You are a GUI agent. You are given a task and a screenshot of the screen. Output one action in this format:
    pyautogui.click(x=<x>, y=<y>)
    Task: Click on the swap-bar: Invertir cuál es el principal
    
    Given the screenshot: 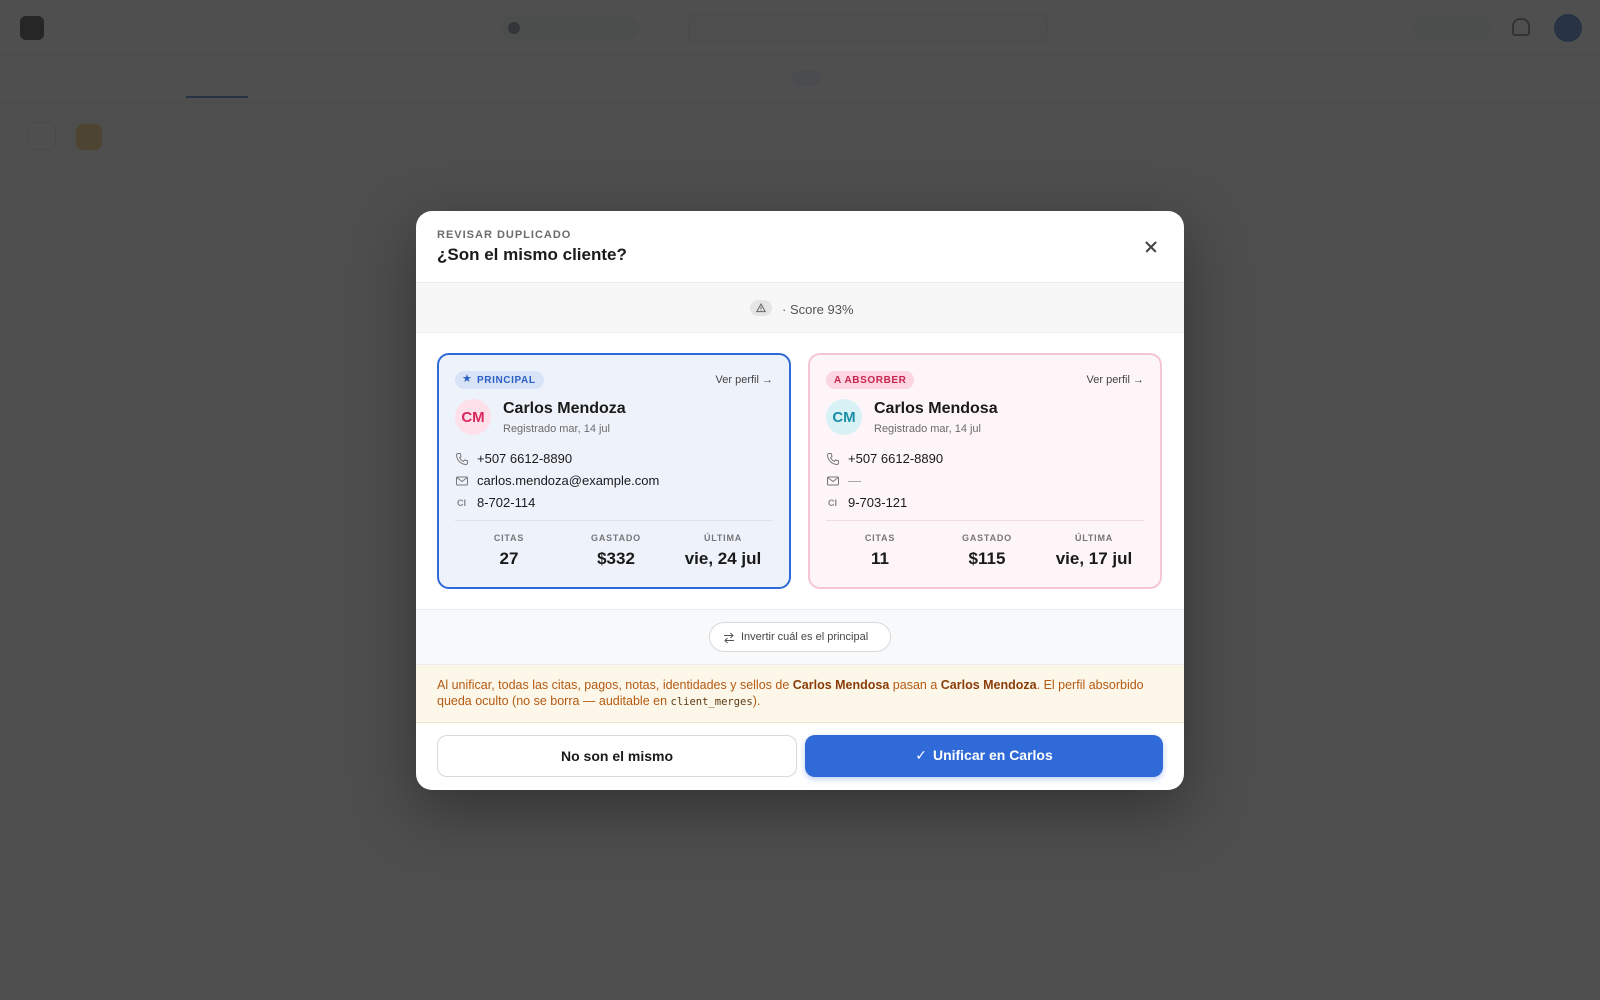 What is the action you would take?
    pyautogui.click(x=800, y=637)
    